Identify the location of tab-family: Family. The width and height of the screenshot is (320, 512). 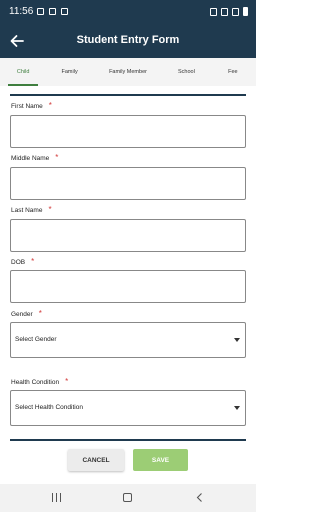
(69, 72).